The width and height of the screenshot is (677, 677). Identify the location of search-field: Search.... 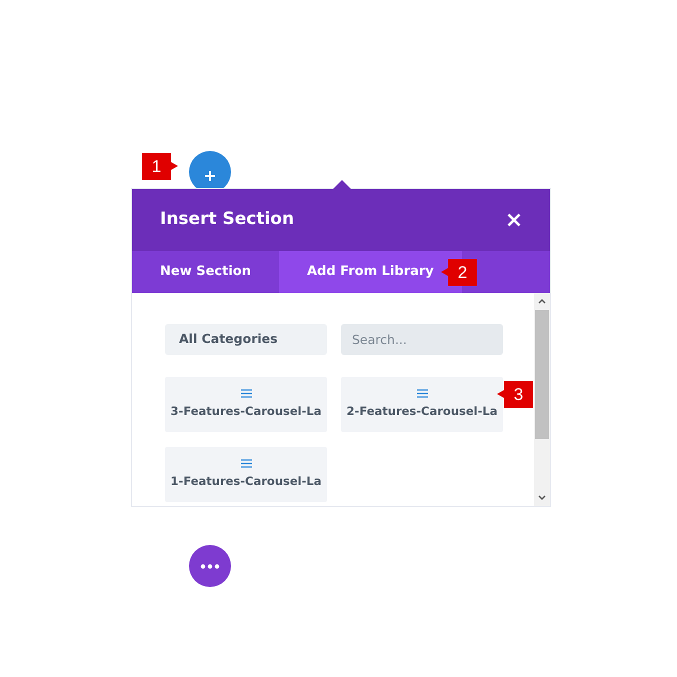
(422, 339).